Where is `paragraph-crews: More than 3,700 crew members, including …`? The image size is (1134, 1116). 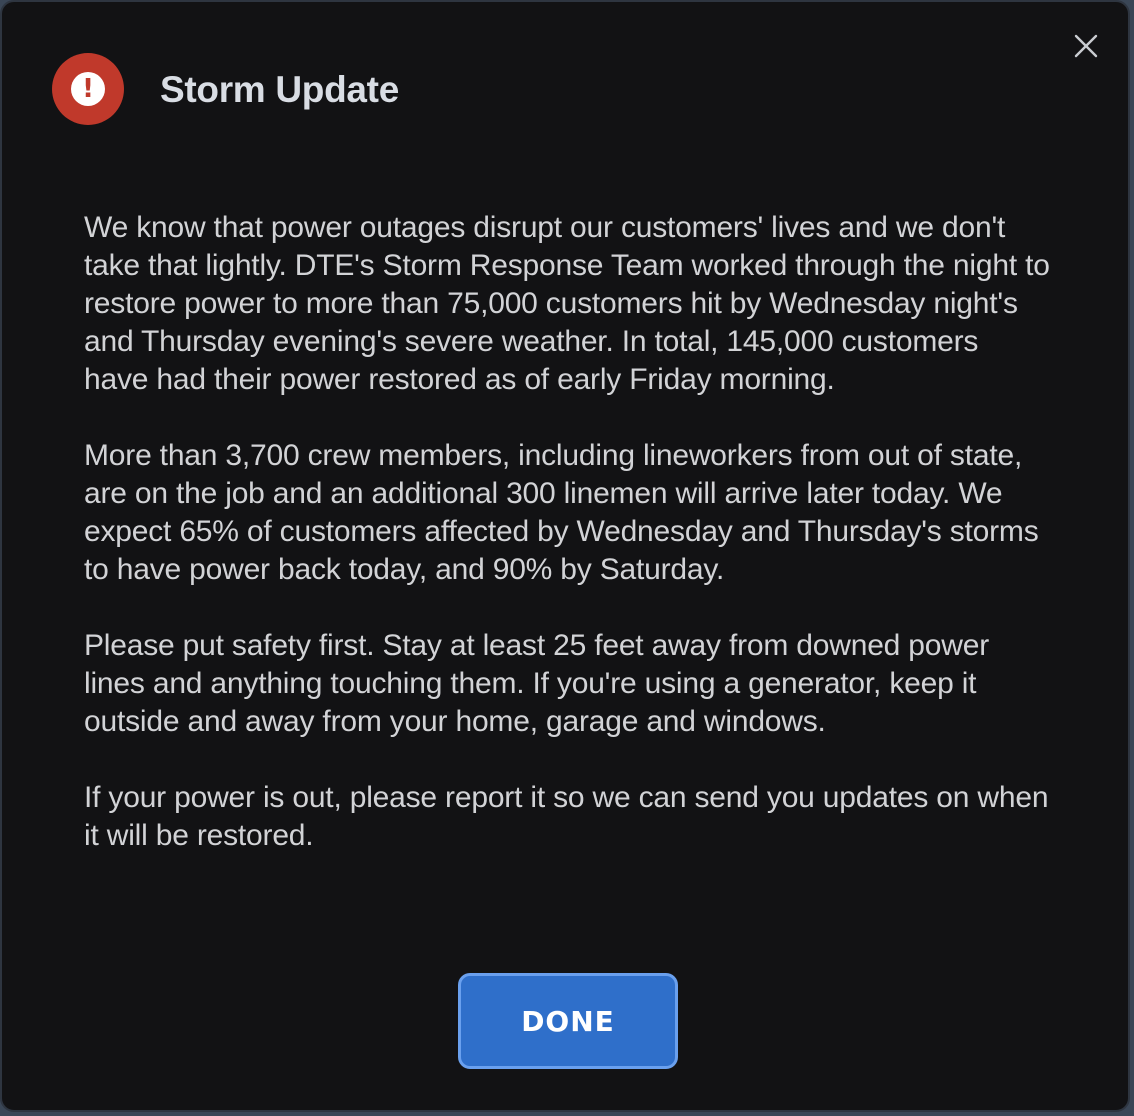
paragraph-crews: More than 3,700 crew members, including … is located at coordinates (561, 512).